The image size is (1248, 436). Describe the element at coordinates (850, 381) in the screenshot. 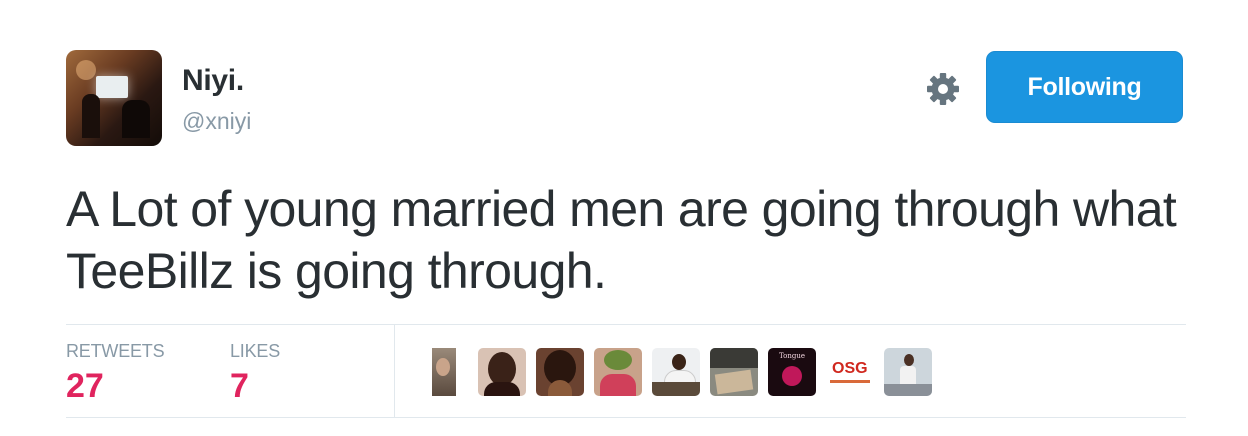

I see `liker-underline` at that location.